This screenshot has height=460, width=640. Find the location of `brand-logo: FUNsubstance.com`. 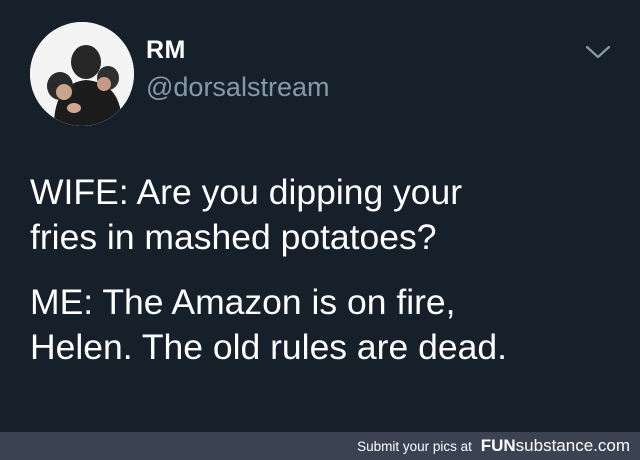

brand-logo: FUNsubstance.com is located at coordinates (555, 445).